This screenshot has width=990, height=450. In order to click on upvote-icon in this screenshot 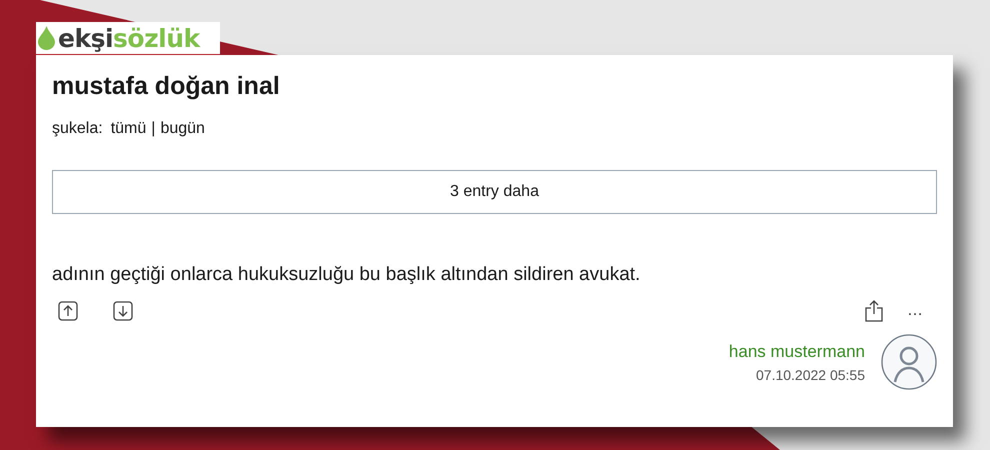, I will do `click(68, 311)`.